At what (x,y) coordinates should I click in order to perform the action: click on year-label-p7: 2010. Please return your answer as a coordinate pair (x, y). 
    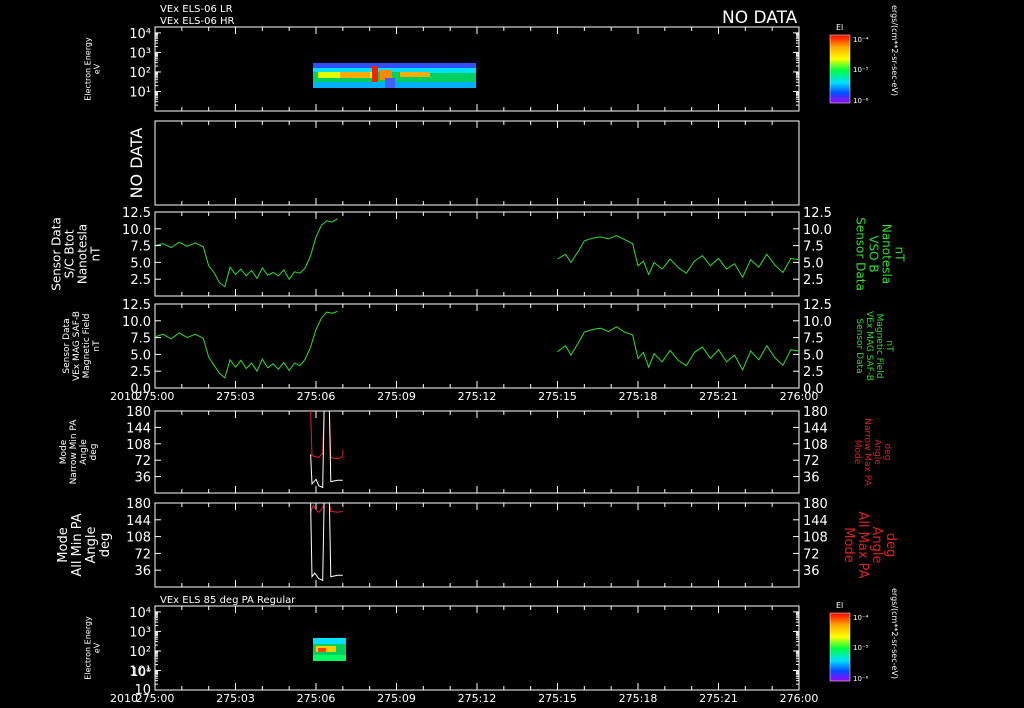
    Looking at the image, I should click on (124, 698).